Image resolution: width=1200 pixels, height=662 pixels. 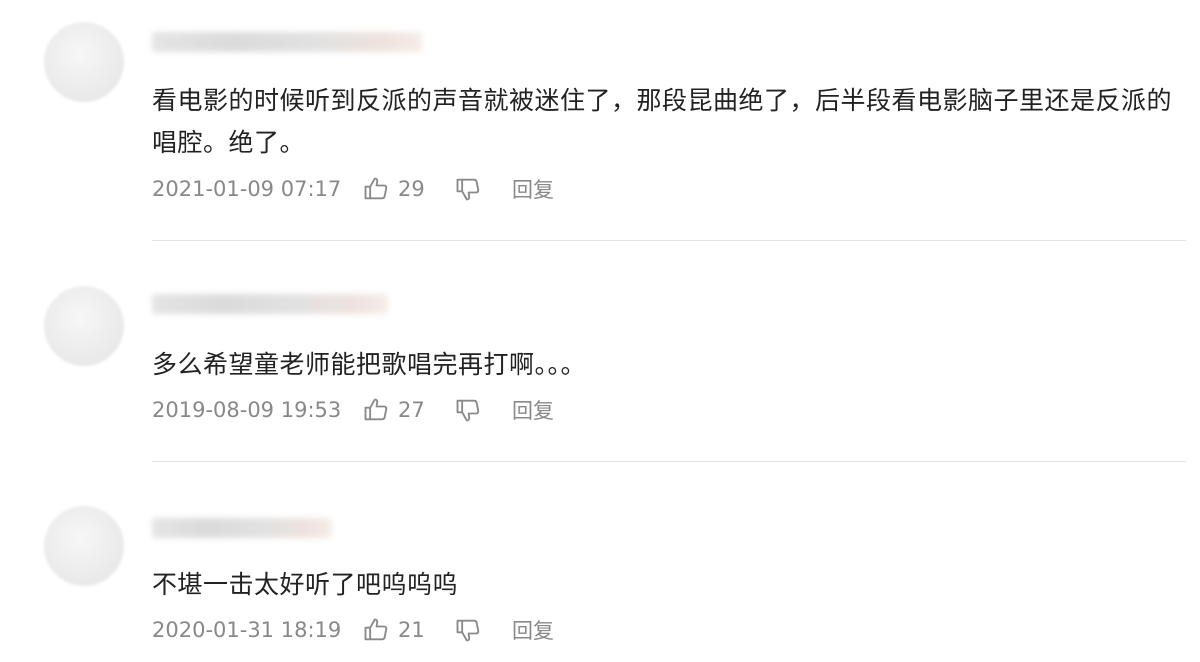 What do you see at coordinates (411, 630) in the screenshot?
I see `like-count: 21` at bounding box center [411, 630].